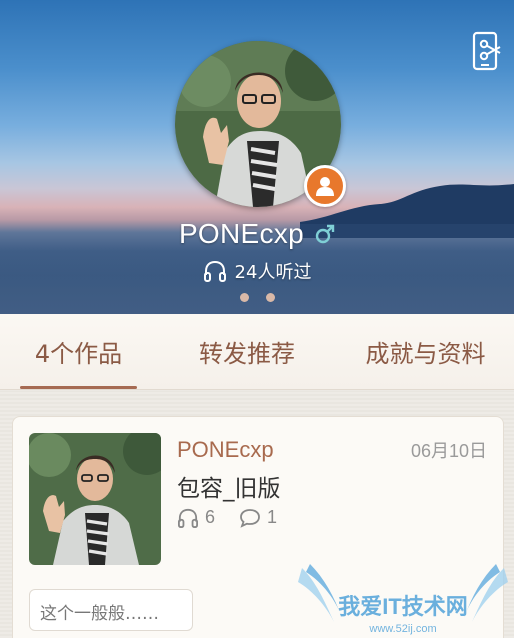 This screenshot has width=514, height=638. What do you see at coordinates (448, 451) in the screenshot?
I see `work-date: 06月10日` at bounding box center [448, 451].